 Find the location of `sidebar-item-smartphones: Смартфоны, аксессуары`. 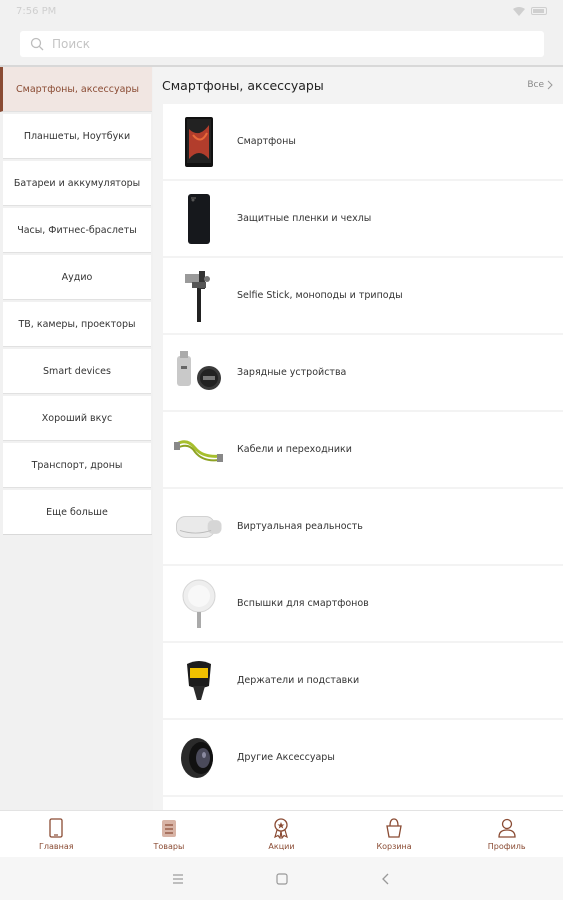

sidebar-item-smartphones: Смартфоны, аксессуары is located at coordinates (76, 89).